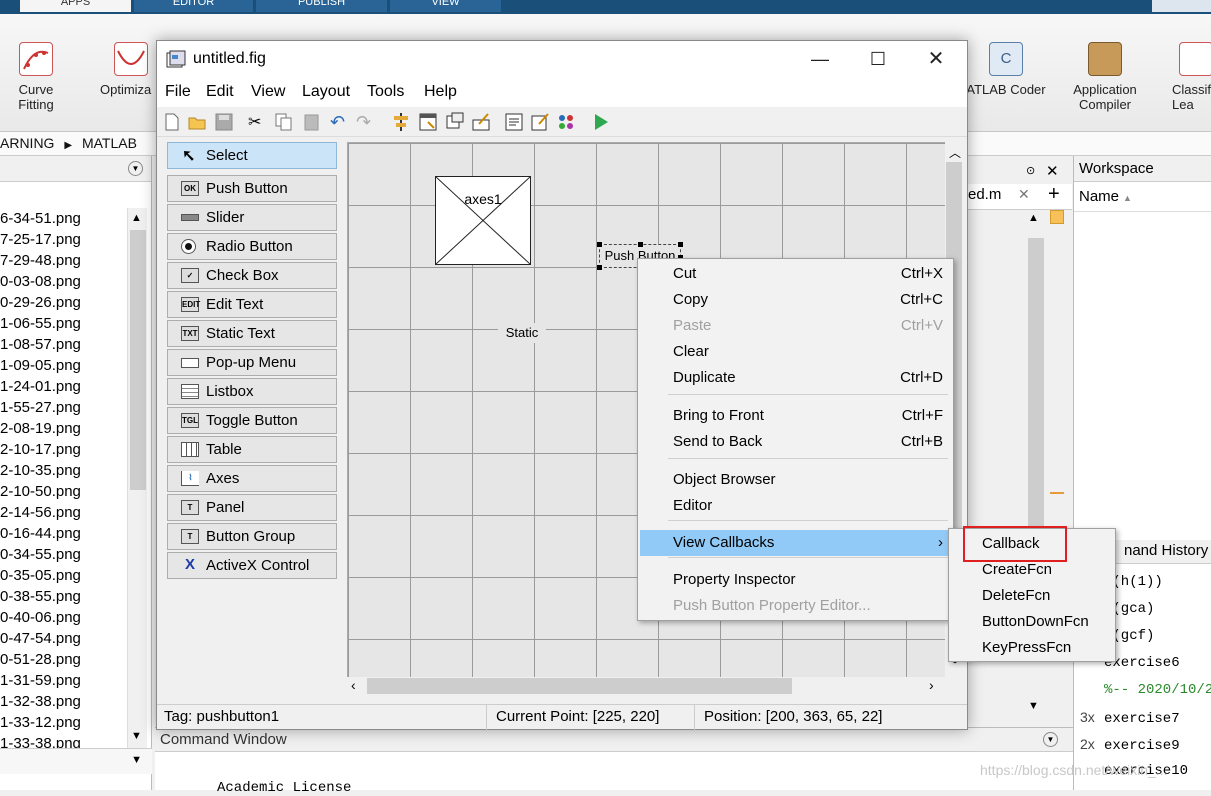 Image resolution: width=1211 pixels, height=796 pixels. What do you see at coordinates (1057, 217) in the screenshot?
I see `code-analyzer-warning-icon` at bounding box center [1057, 217].